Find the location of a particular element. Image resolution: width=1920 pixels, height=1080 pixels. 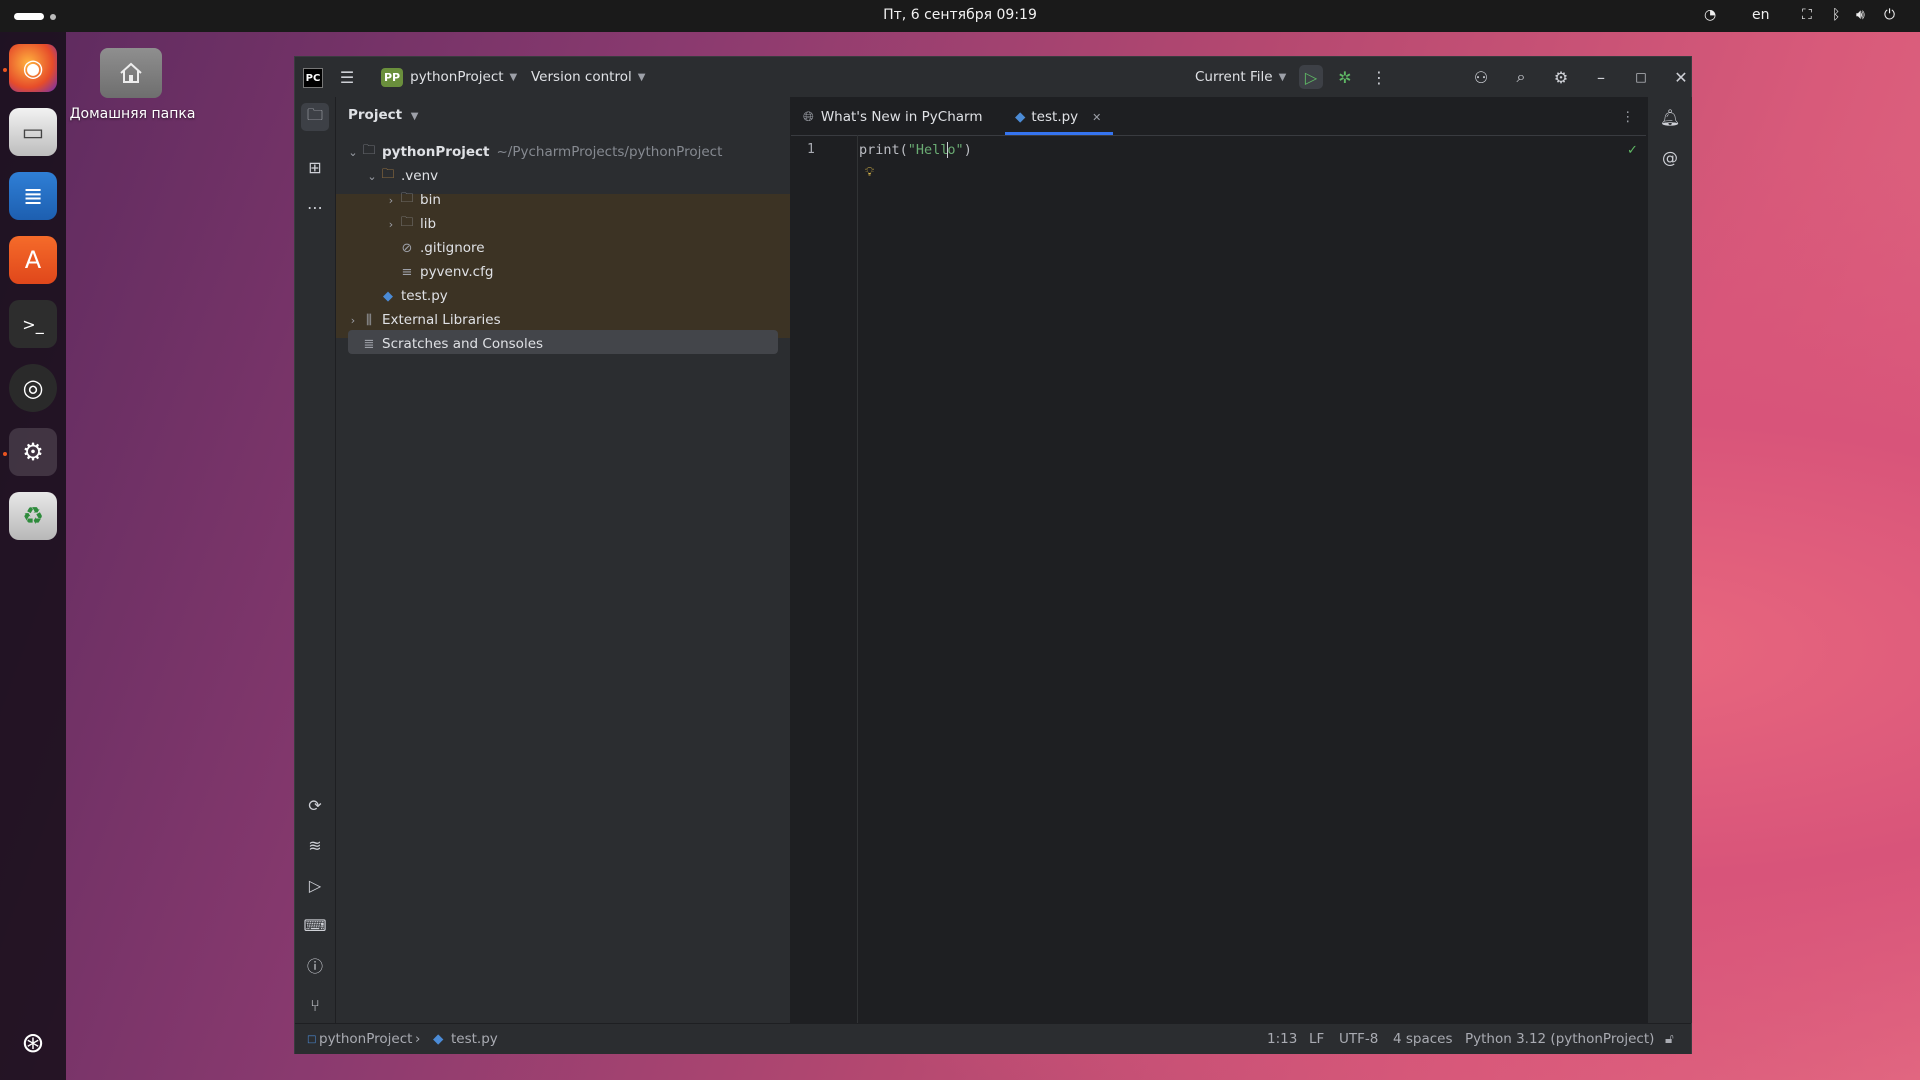

volume-icon: 🔊︎ is located at coordinates (1860, 15).